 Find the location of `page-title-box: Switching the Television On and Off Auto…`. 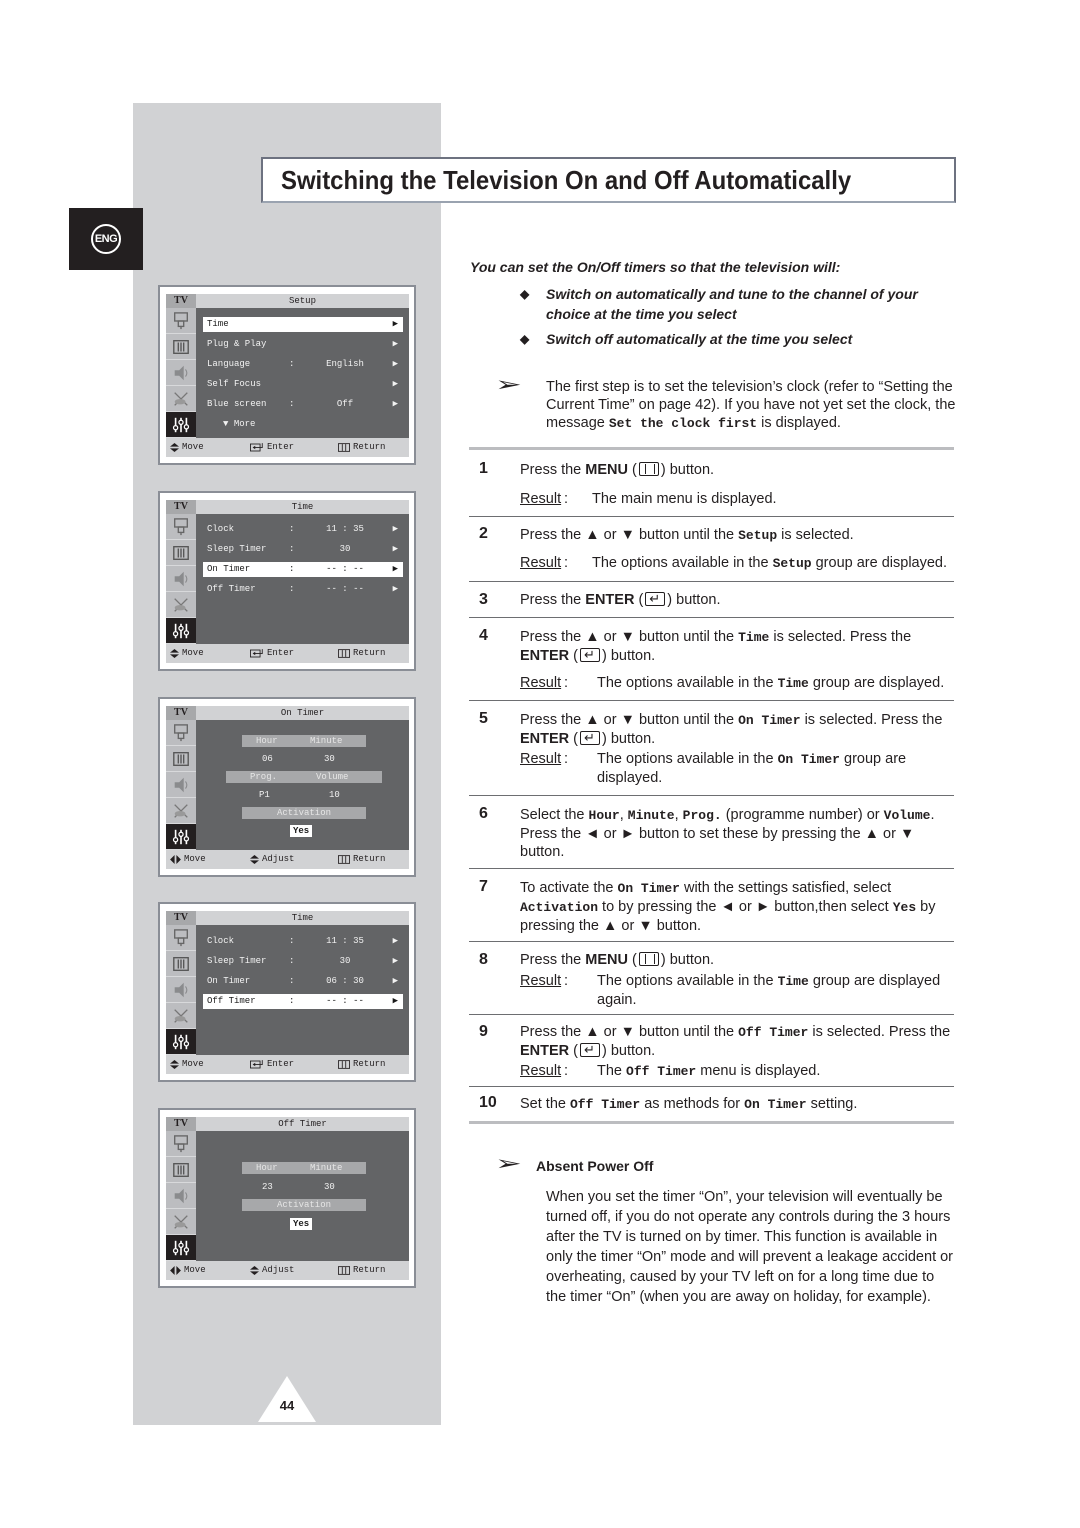

page-title-box: Switching the Television On and Off Auto… is located at coordinates (608, 180).